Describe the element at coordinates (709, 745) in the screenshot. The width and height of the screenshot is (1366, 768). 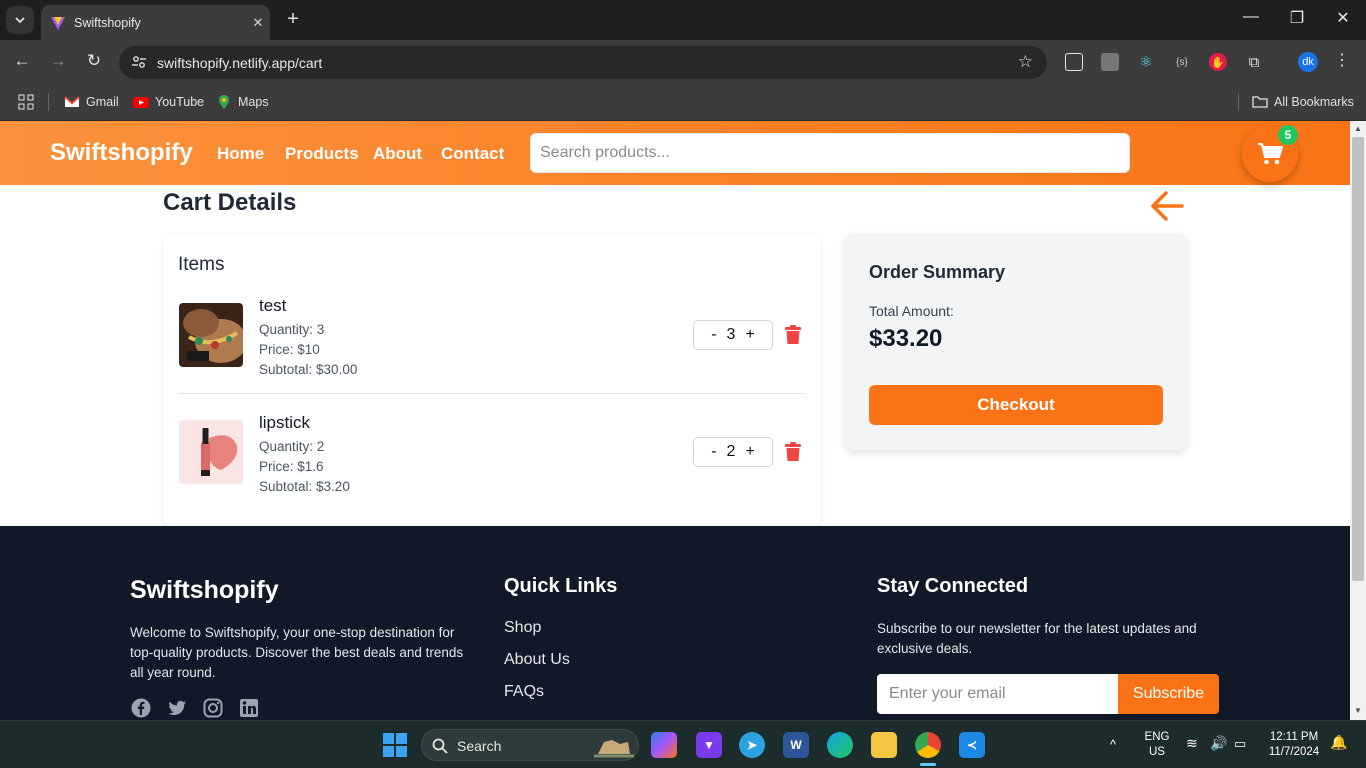
I see `brave-browser-icon: ▼` at that location.